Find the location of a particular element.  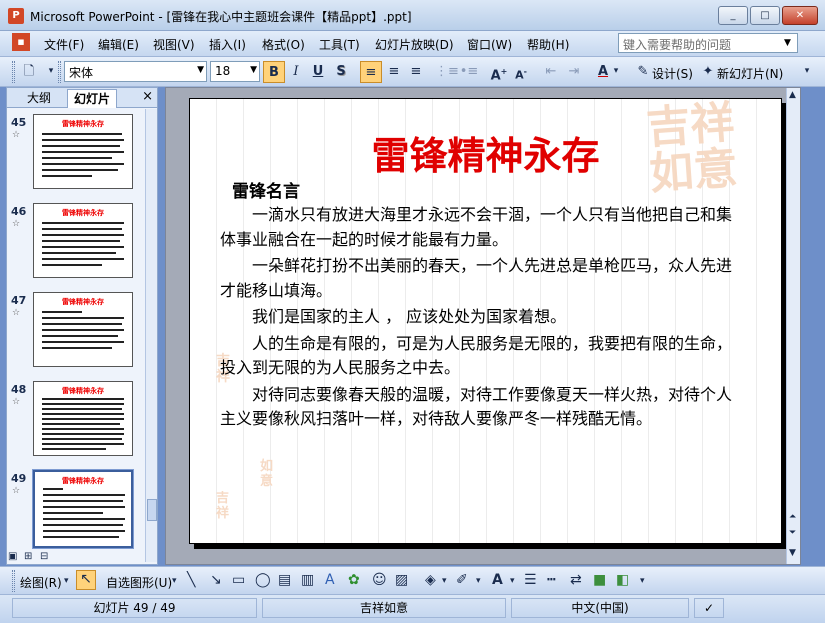

increase-font-icon: A+ is located at coordinates (499, 72).